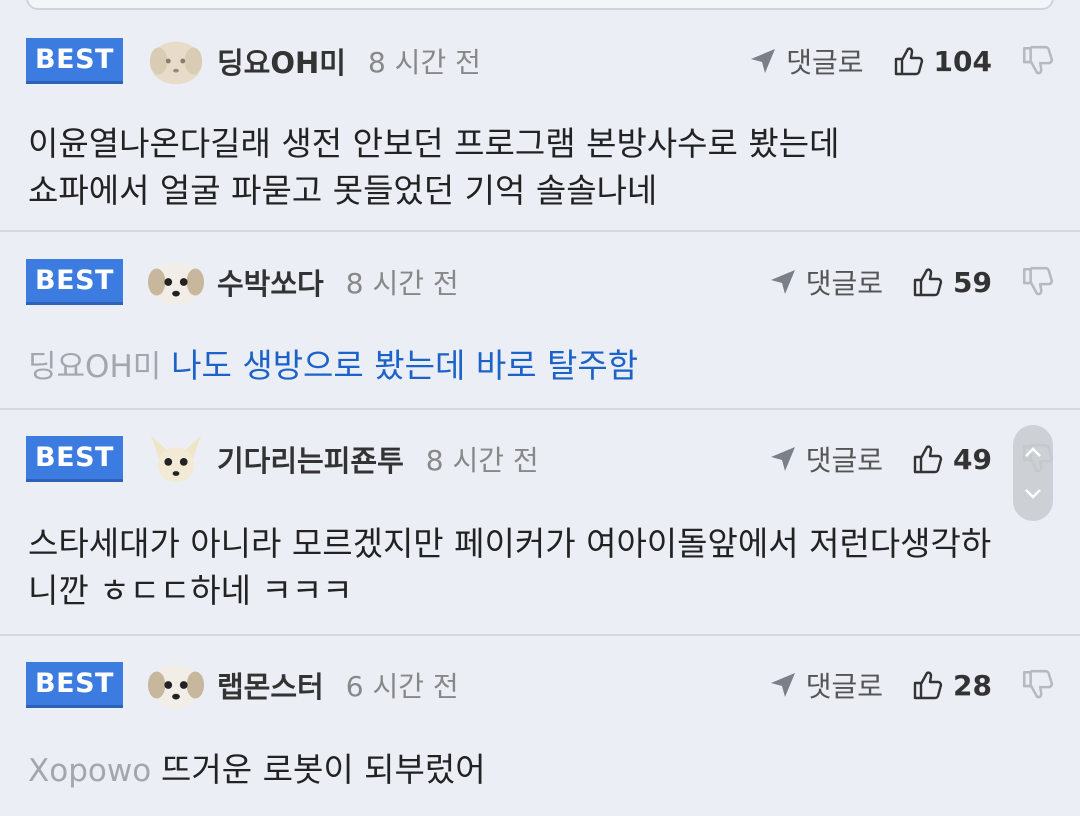 This screenshot has height=816, width=1080. Describe the element at coordinates (951, 685) in the screenshot. I see `like-button: 28` at that location.